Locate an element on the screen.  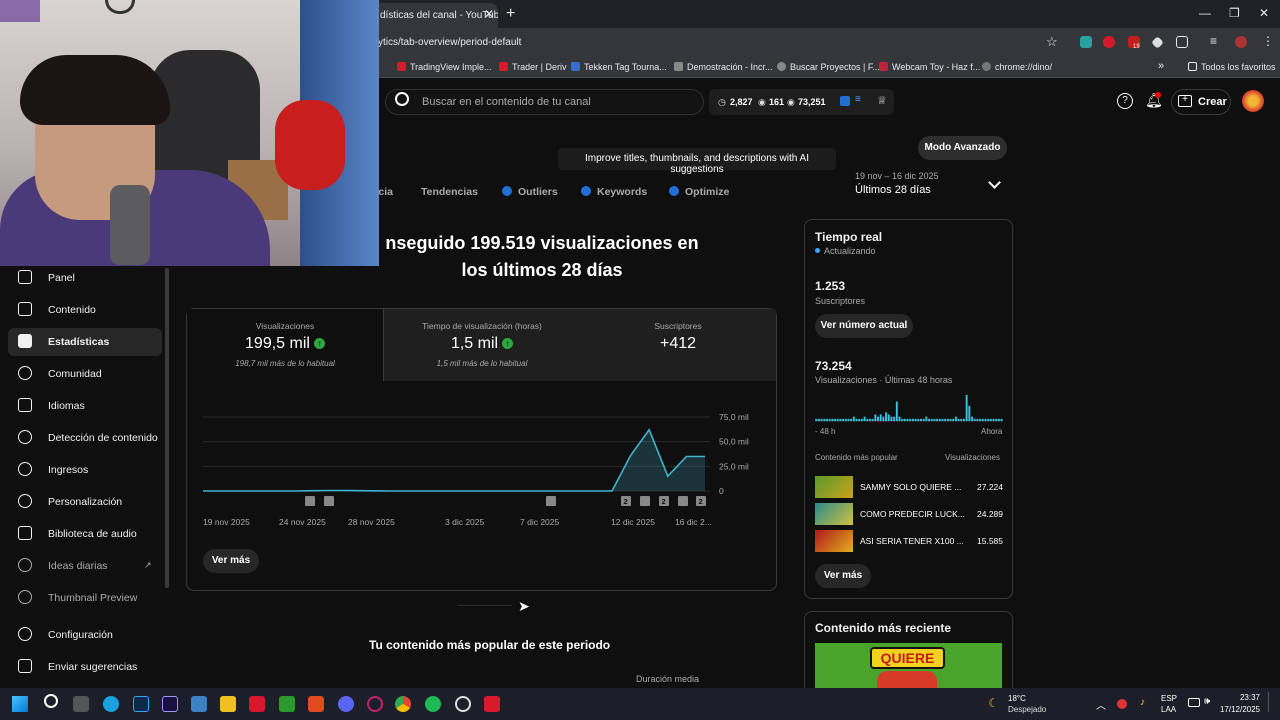
list-item: COMO PREDECIR LUCK... 24.289 is located at coordinates (909, 514).